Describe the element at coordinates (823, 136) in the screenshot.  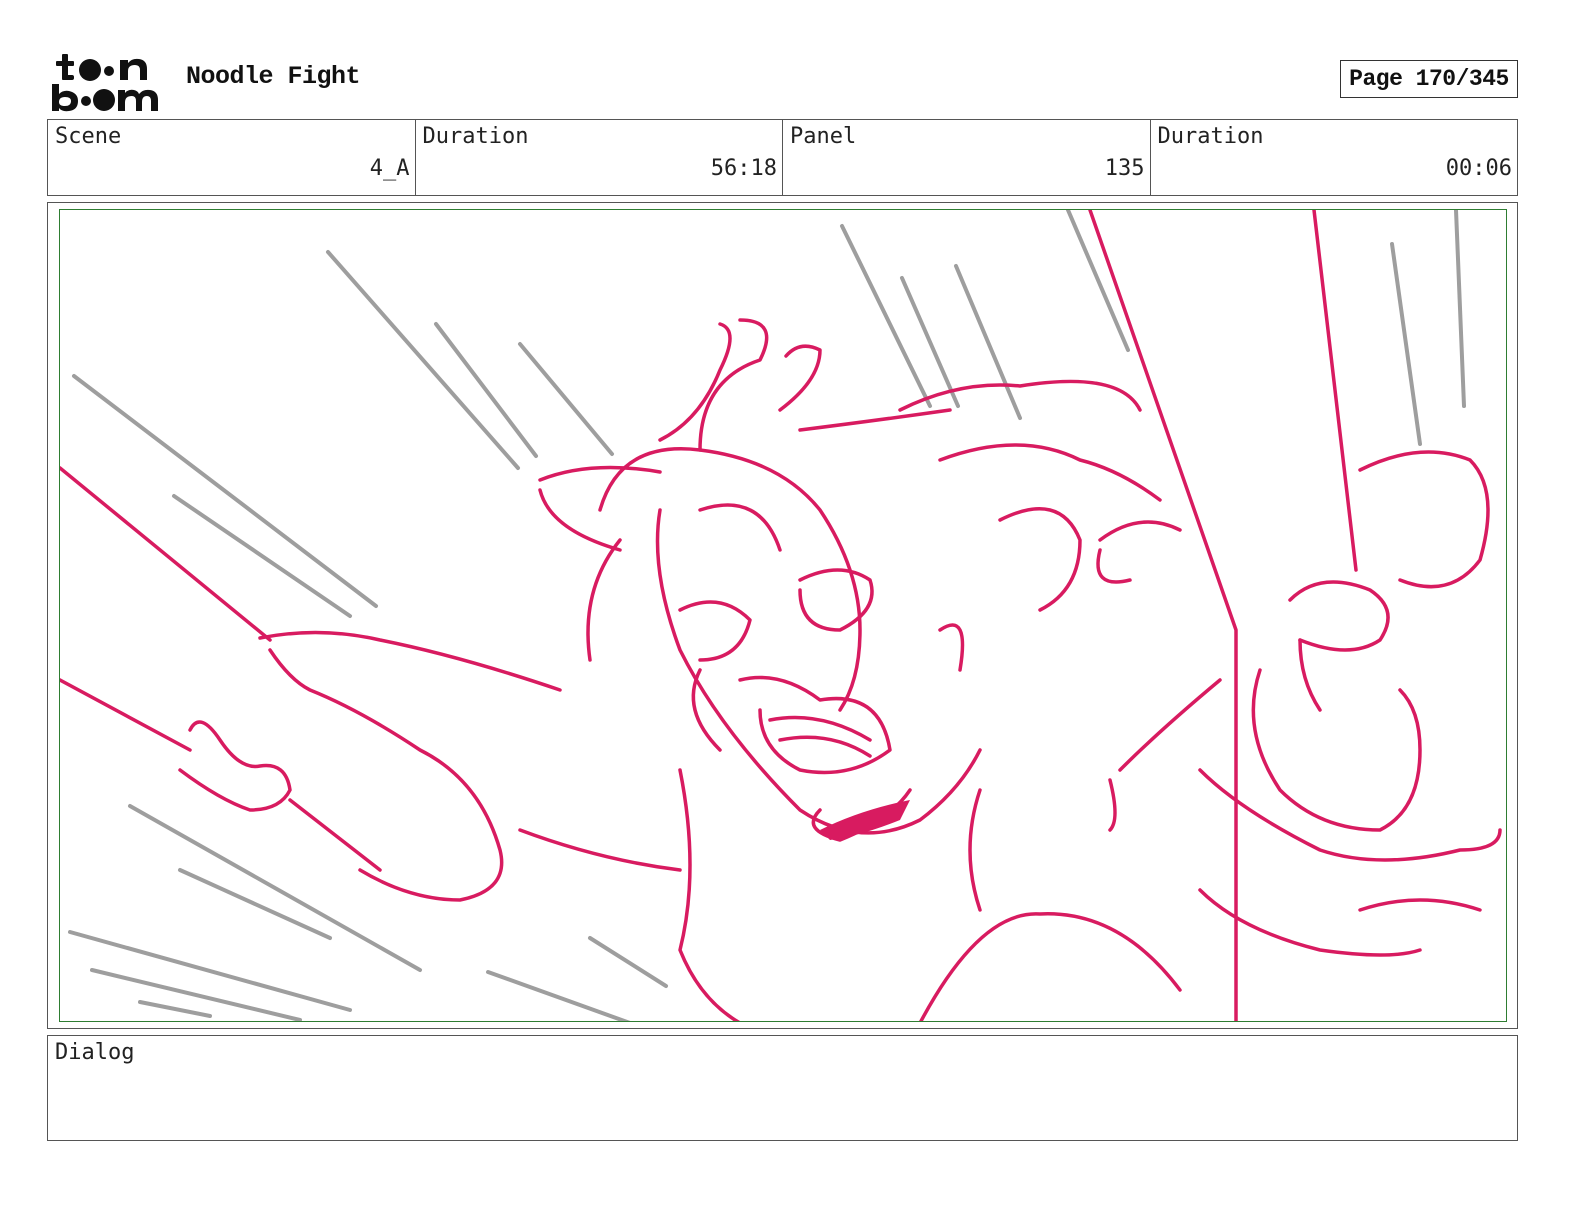
I see `panel-label: Panel` at that location.